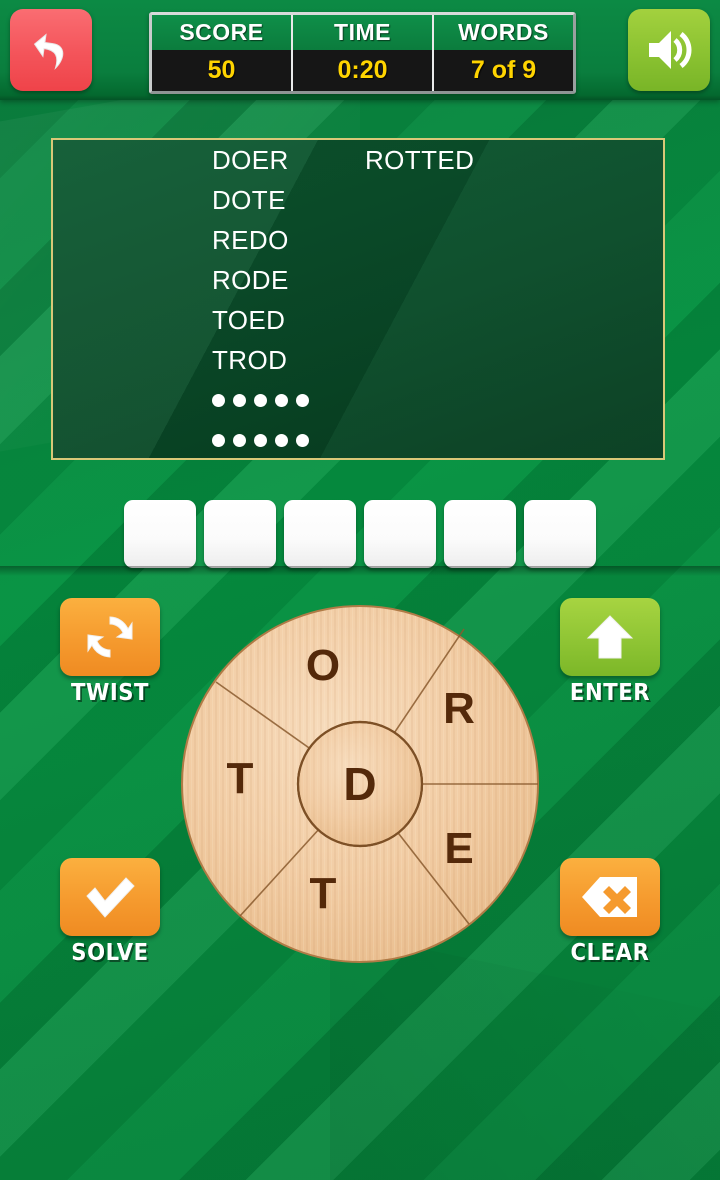  I want to click on scoreboard-cell-score: SCORE 50, so click(222, 53).